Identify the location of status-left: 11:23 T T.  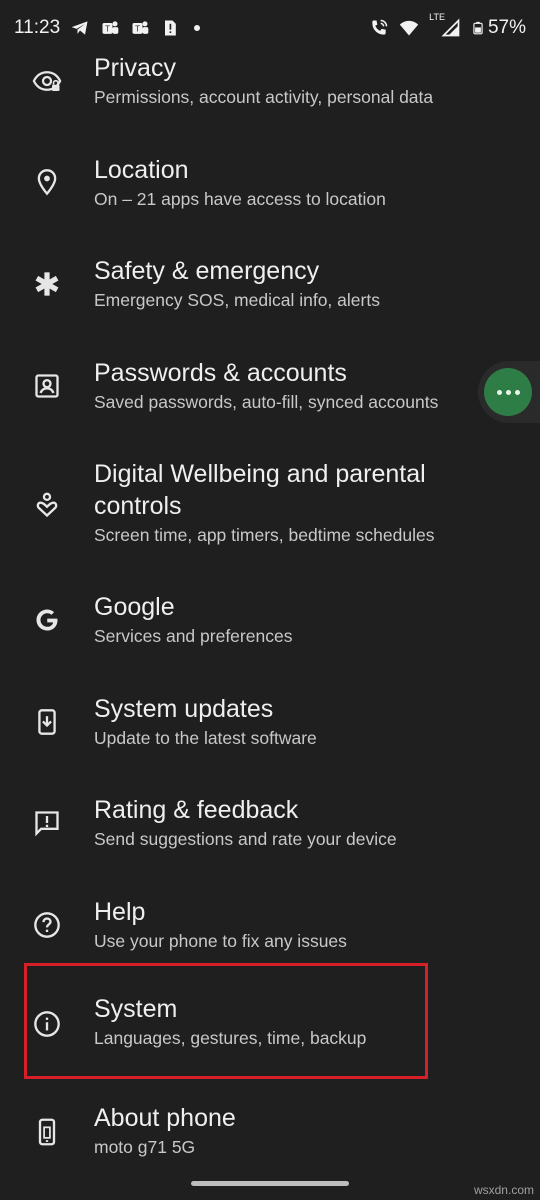
(107, 28).